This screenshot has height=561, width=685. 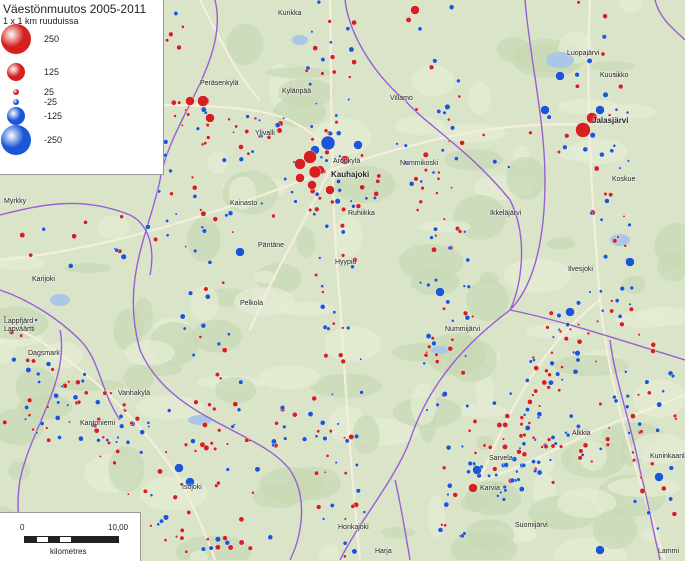 I want to click on scale-bar: 0 10,00 kilometres, so click(x=70, y=536).